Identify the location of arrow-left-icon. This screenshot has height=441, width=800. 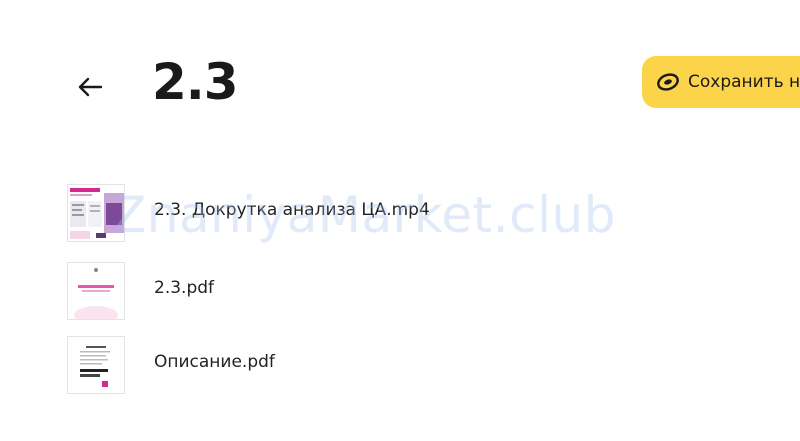
(90, 87).